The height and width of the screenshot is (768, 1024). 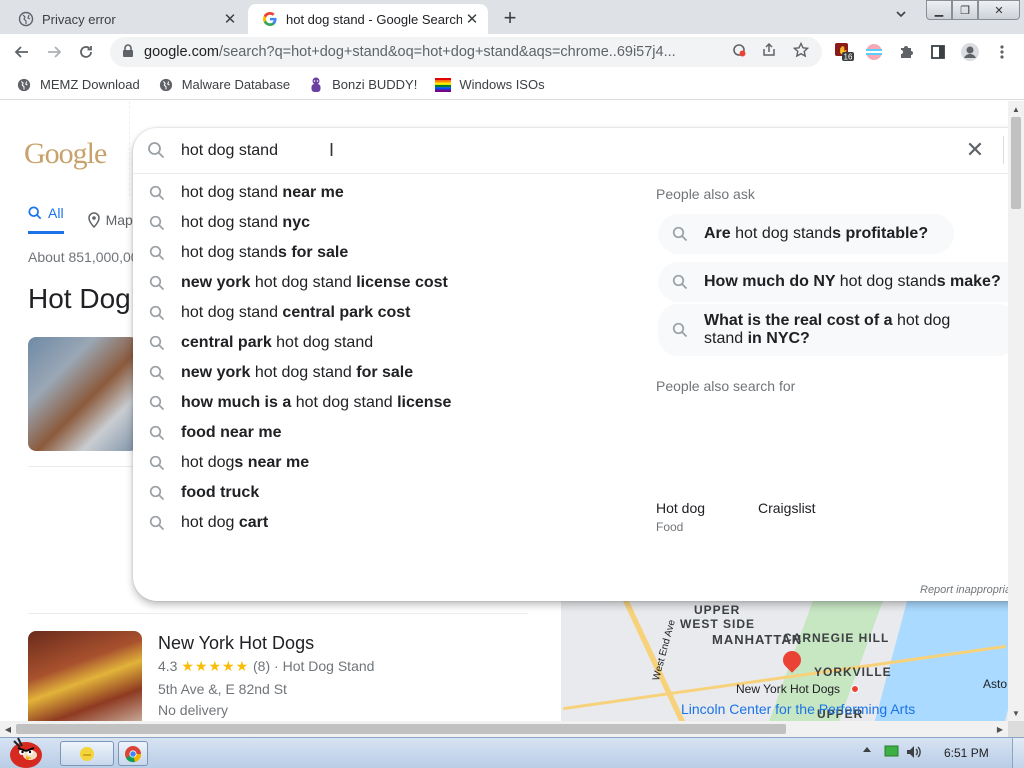 What do you see at coordinates (65, 154) in the screenshot?
I see `google-doodle-logo: Google` at bounding box center [65, 154].